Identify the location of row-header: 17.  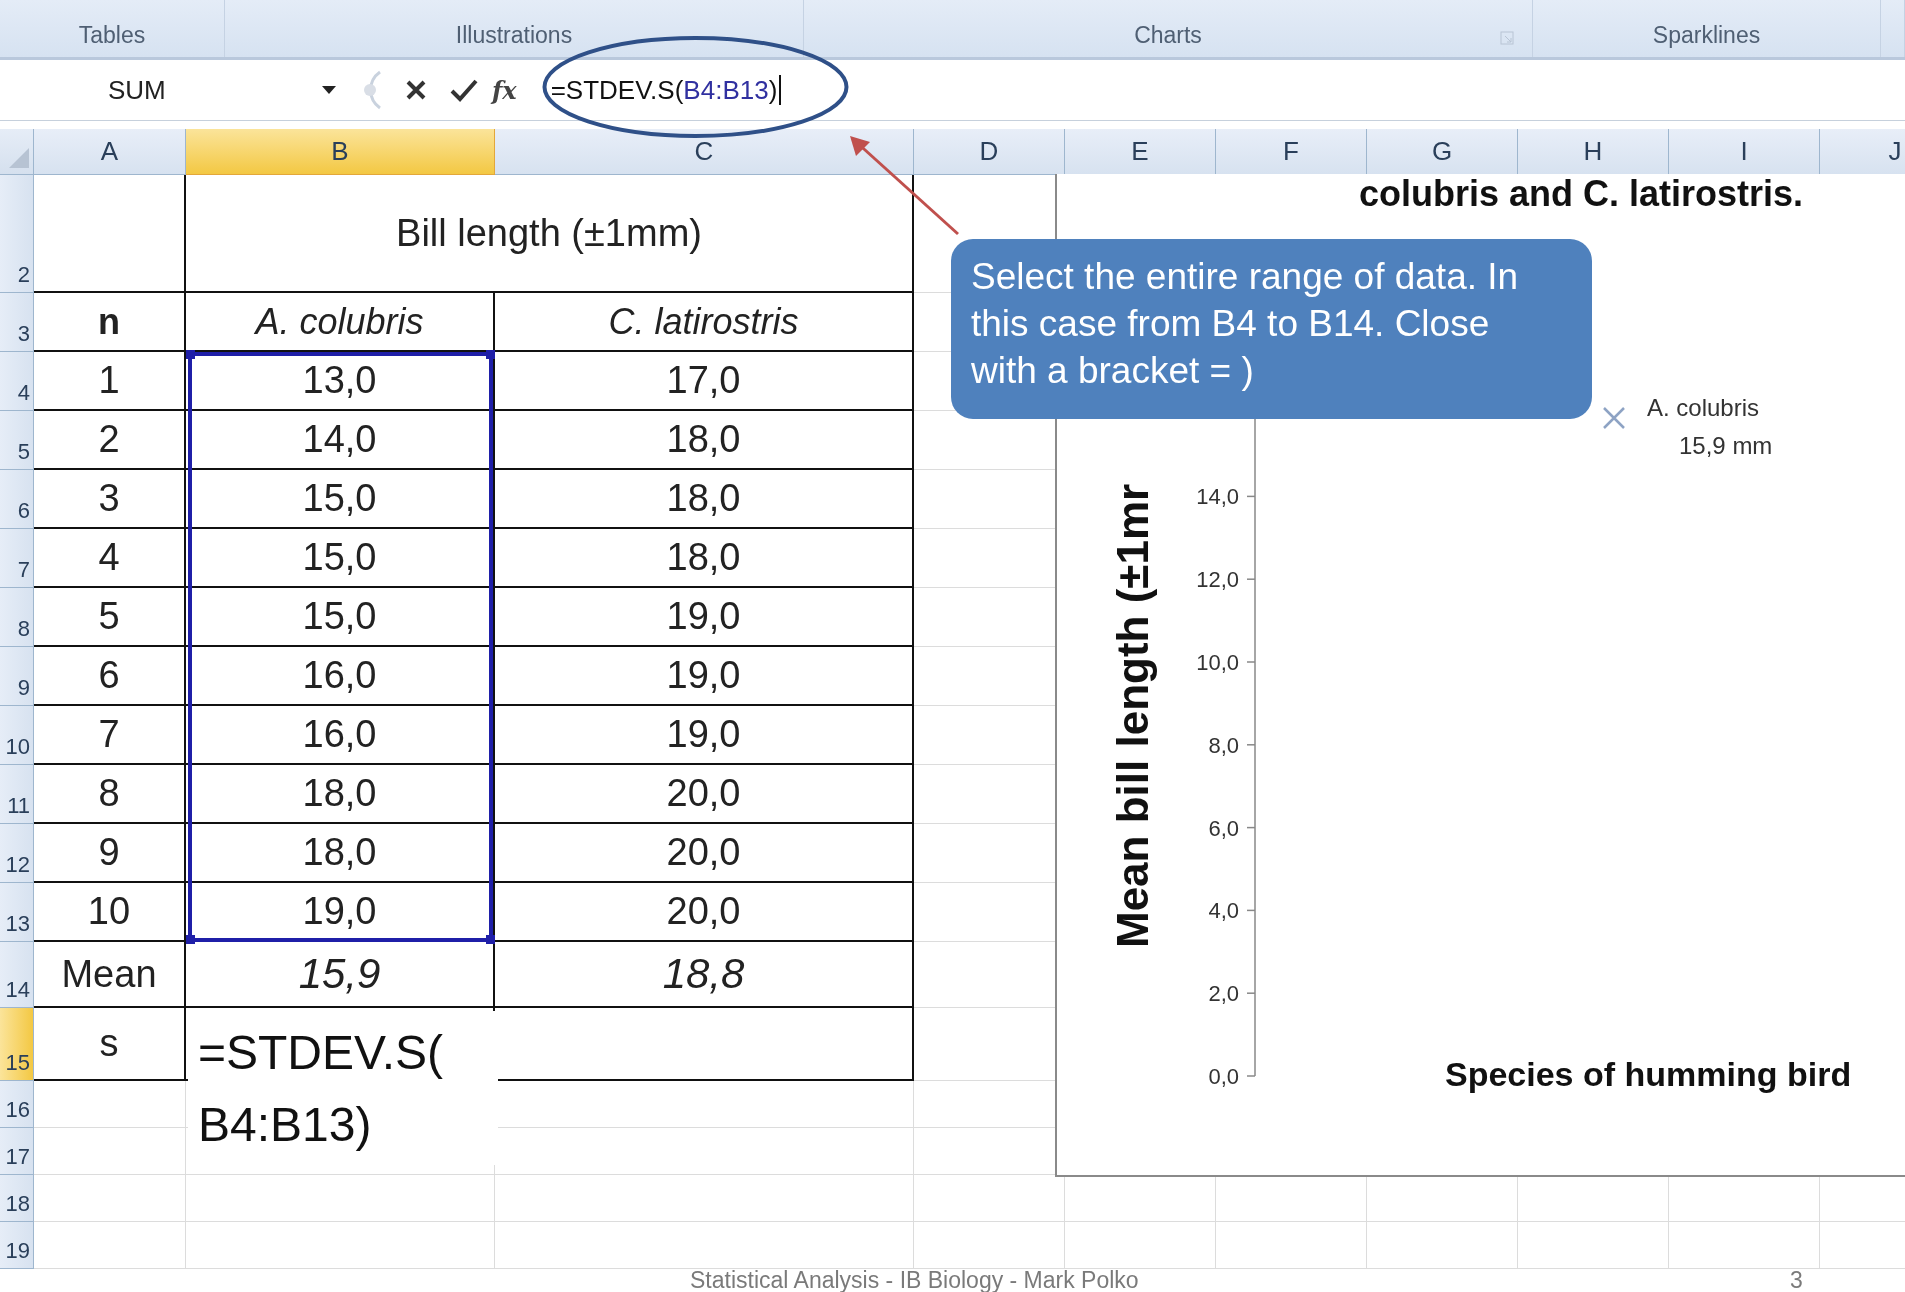
(17, 1151).